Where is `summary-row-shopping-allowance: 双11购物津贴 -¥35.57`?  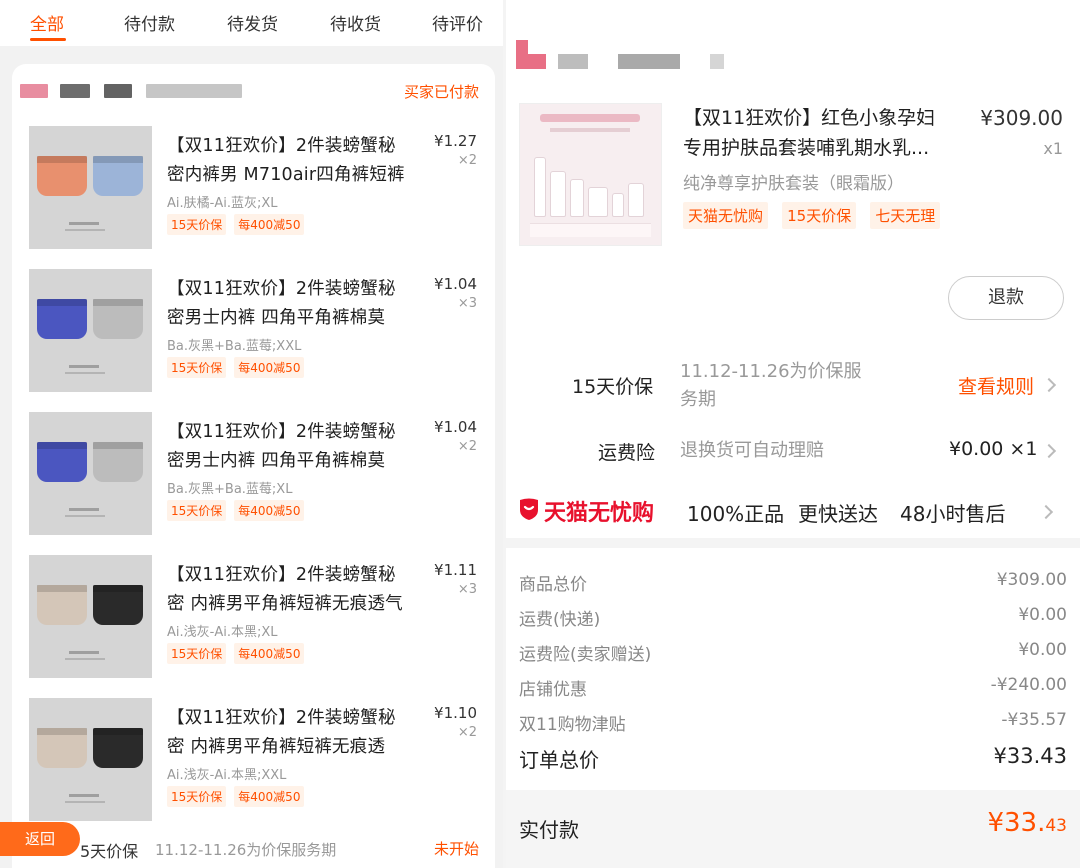
summary-row-shopping-allowance: 双11购物津贴 -¥35.57 is located at coordinates (793, 722).